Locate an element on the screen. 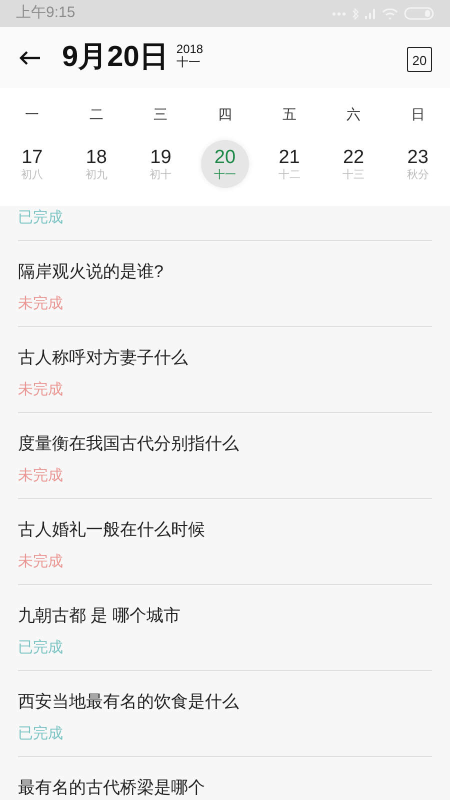  day-cell: 23 秋分 is located at coordinates (418, 164).